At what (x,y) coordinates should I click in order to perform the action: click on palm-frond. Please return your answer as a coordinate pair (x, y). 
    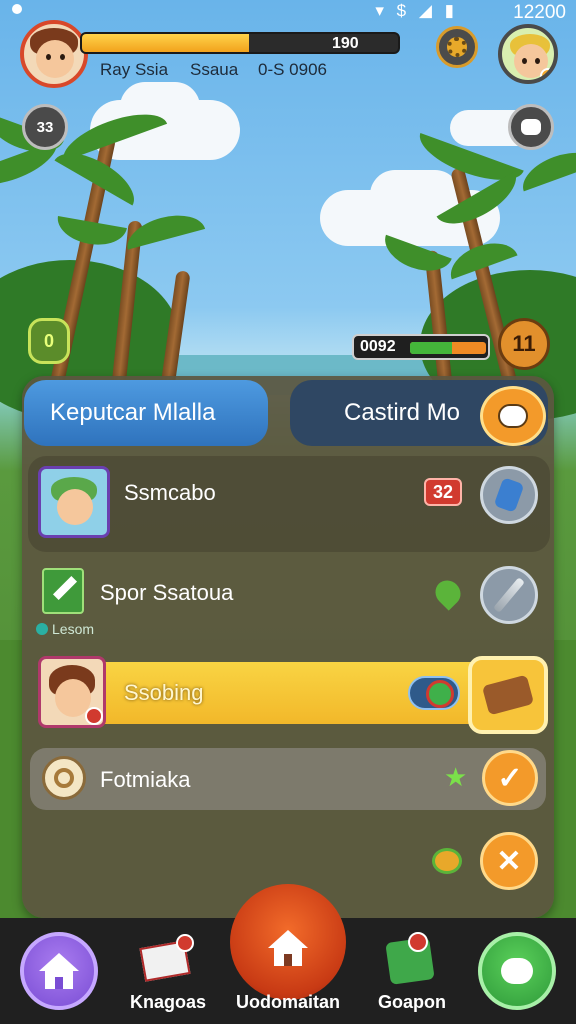
    Looking at the image, I should click on (546, 167).